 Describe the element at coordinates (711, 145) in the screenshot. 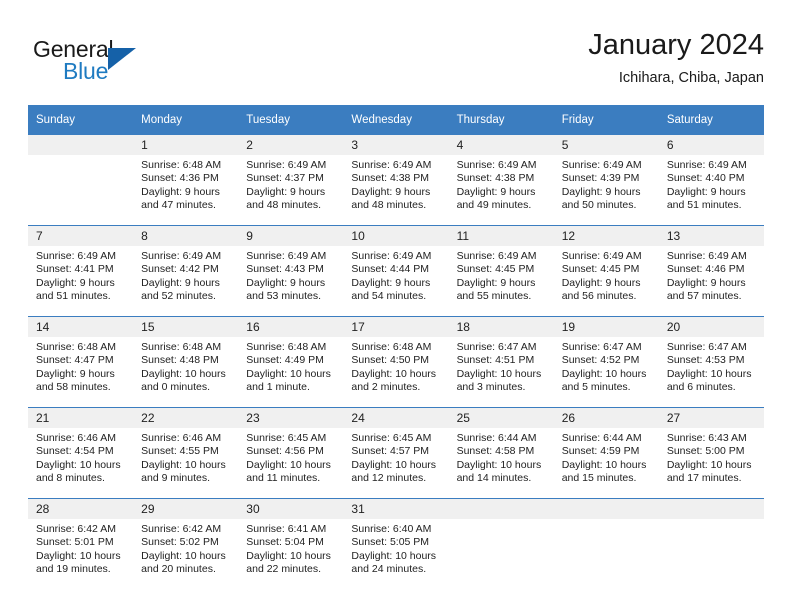

I see `day-number: 6` at that location.